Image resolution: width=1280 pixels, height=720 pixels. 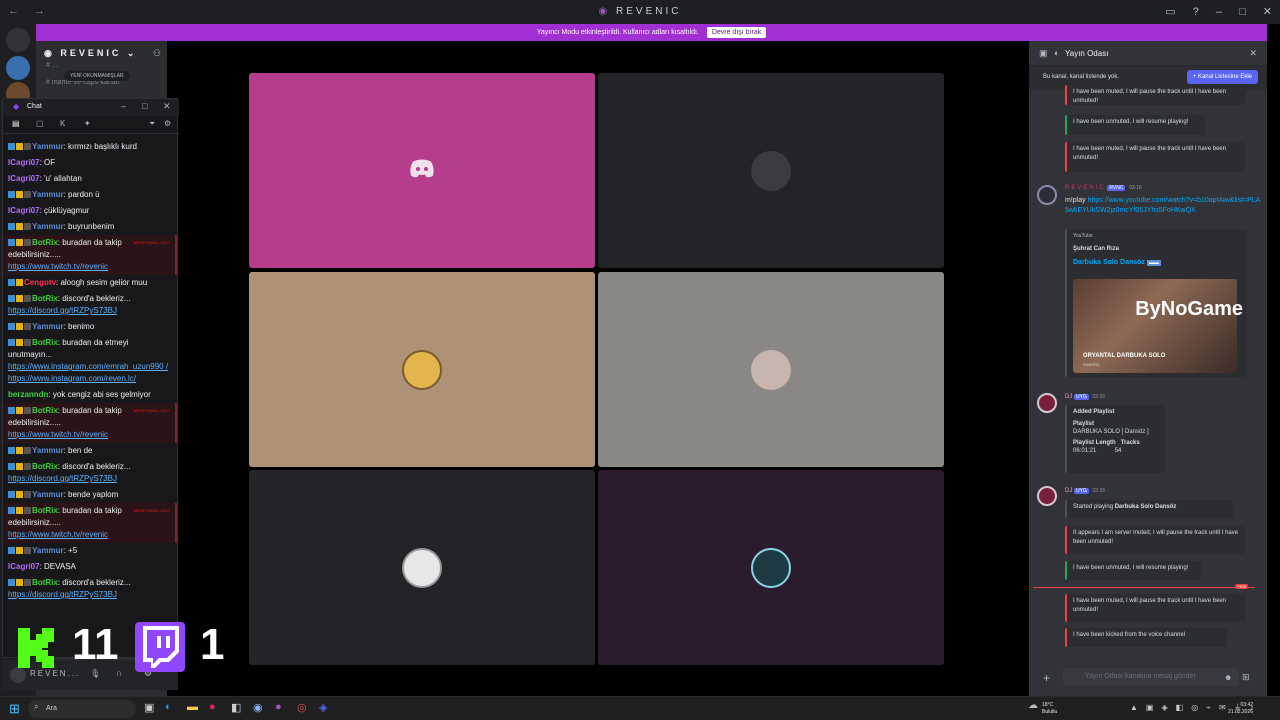 What do you see at coordinates (236, 707) in the screenshot?
I see `app-icon: ◧` at bounding box center [236, 707].